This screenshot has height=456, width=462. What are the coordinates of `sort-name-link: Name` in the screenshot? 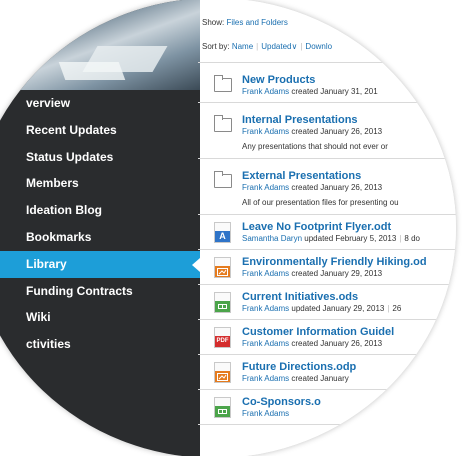 It's located at (242, 46).